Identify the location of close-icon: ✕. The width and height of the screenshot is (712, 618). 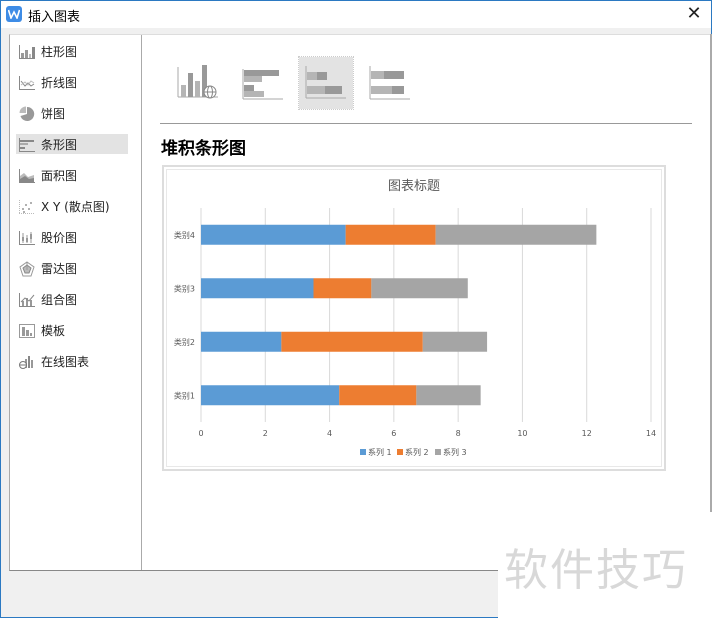
(694, 13).